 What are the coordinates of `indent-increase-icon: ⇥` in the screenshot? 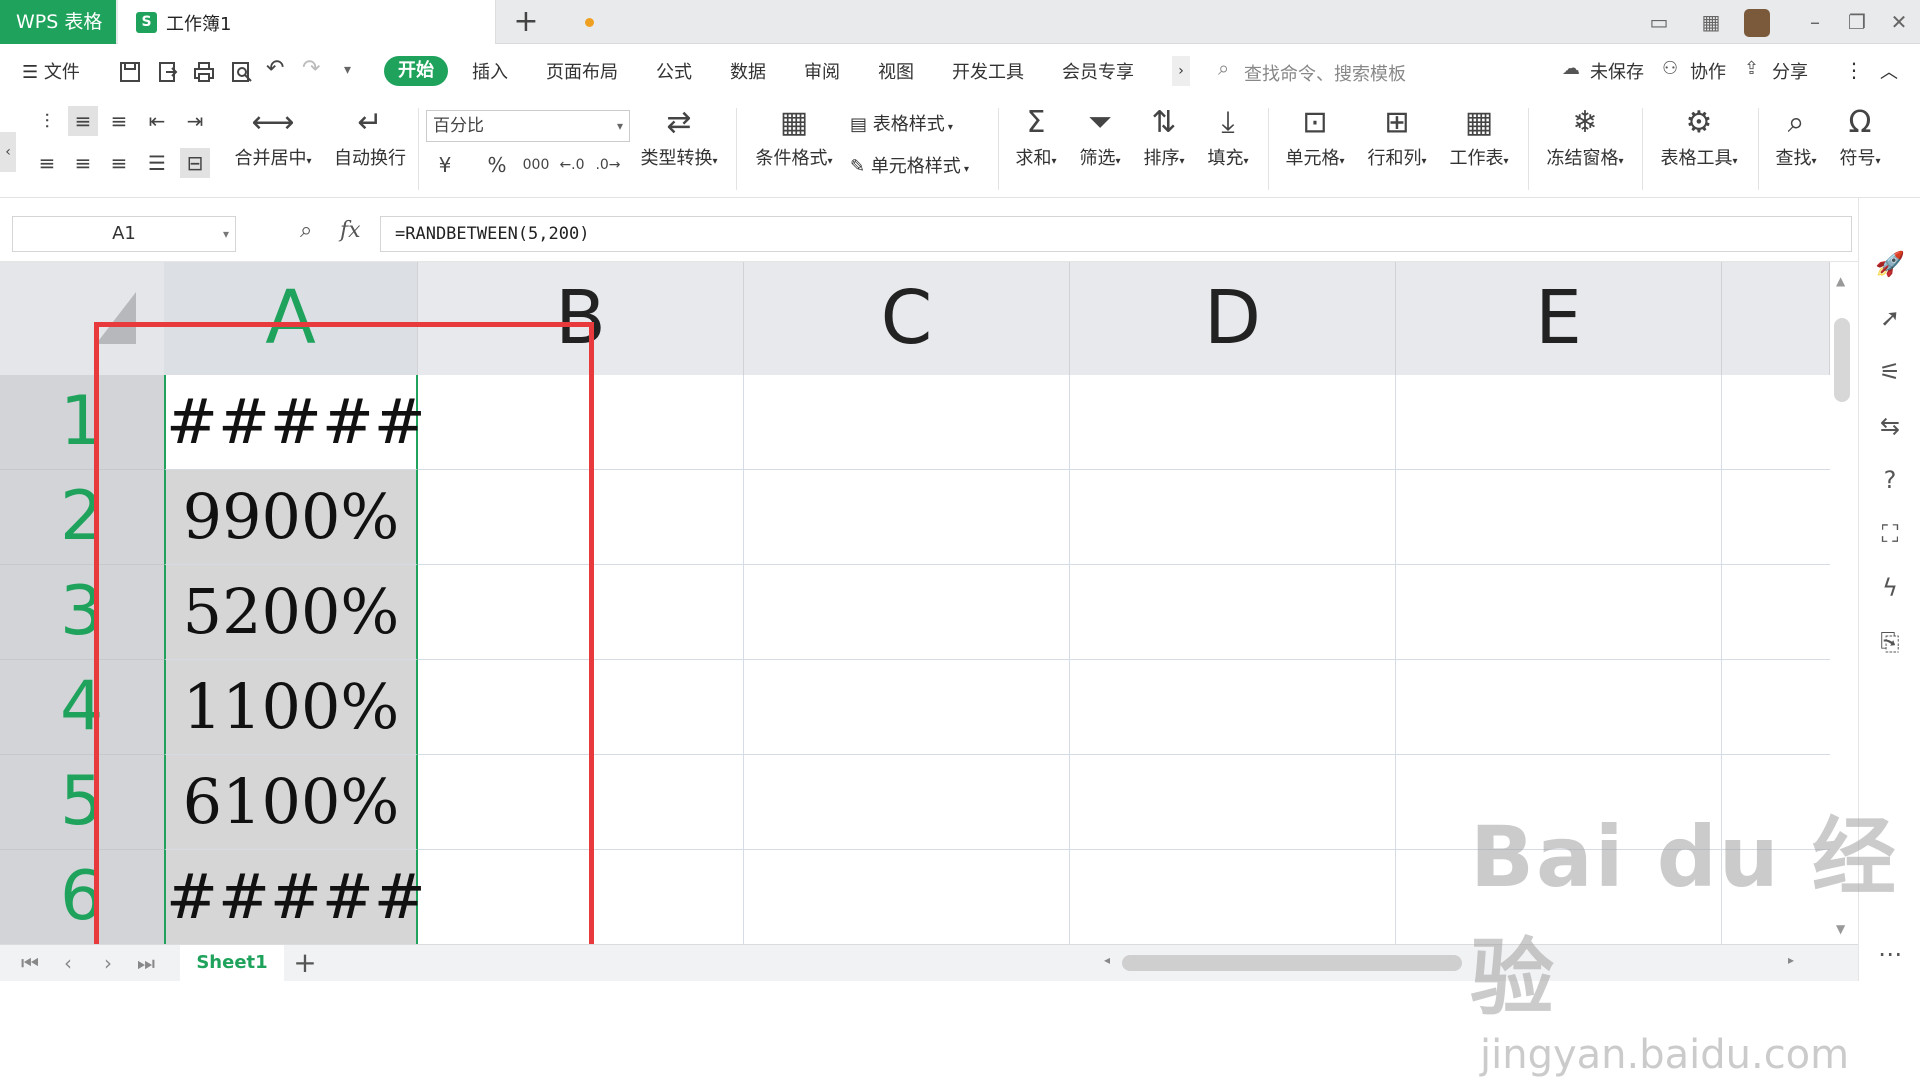 It's located at (195, 121).